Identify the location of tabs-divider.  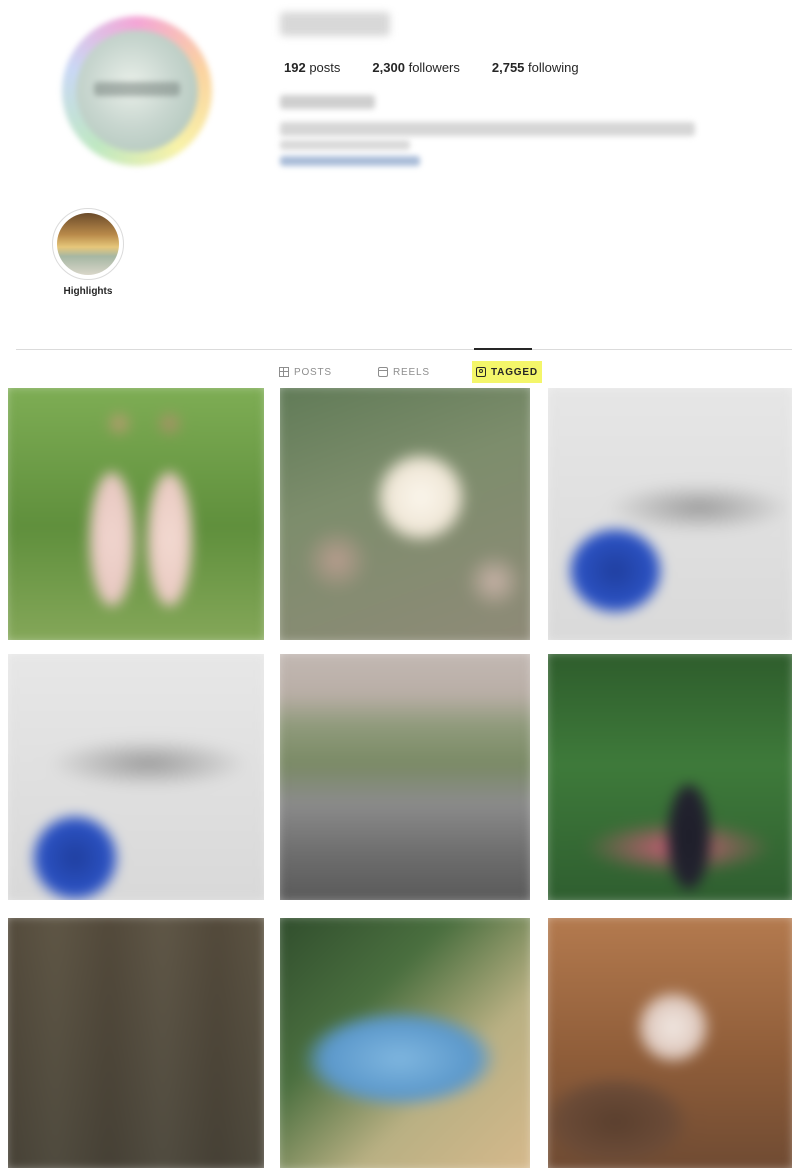
(404, 349).